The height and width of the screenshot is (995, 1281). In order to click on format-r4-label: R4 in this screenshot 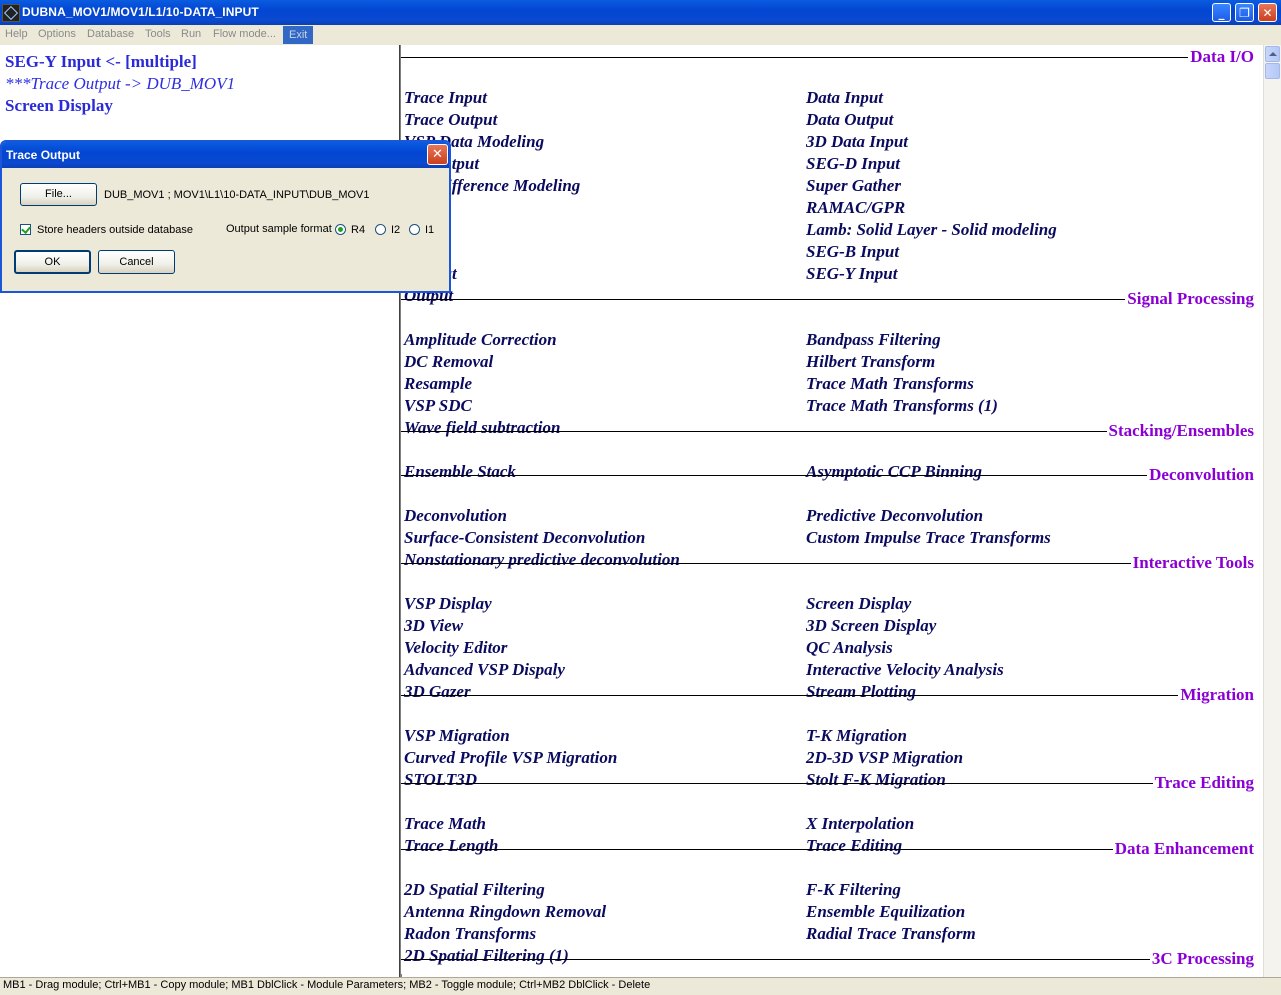, I will do `click(358, 230)`.